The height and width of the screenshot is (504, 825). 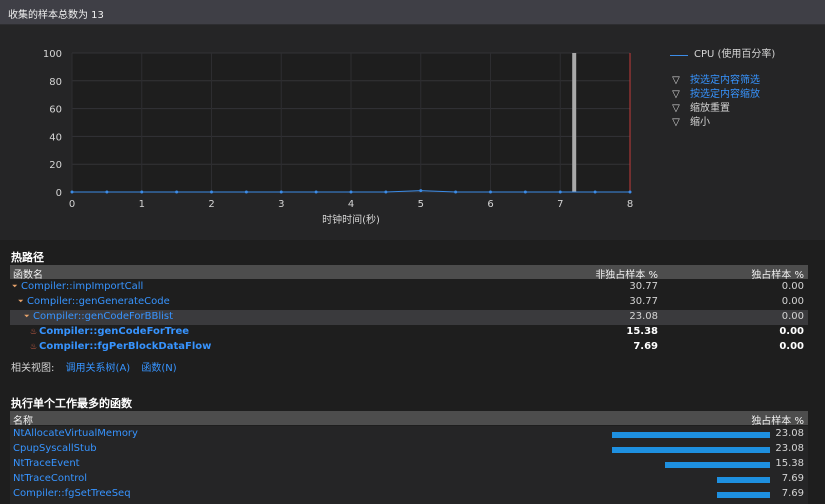 What do you see at coordinates (409, 494) in the screenshot?
I see `top-function-row: Compiler::fgSetTreeSeq 7.69` at bounding box center [409, 494].